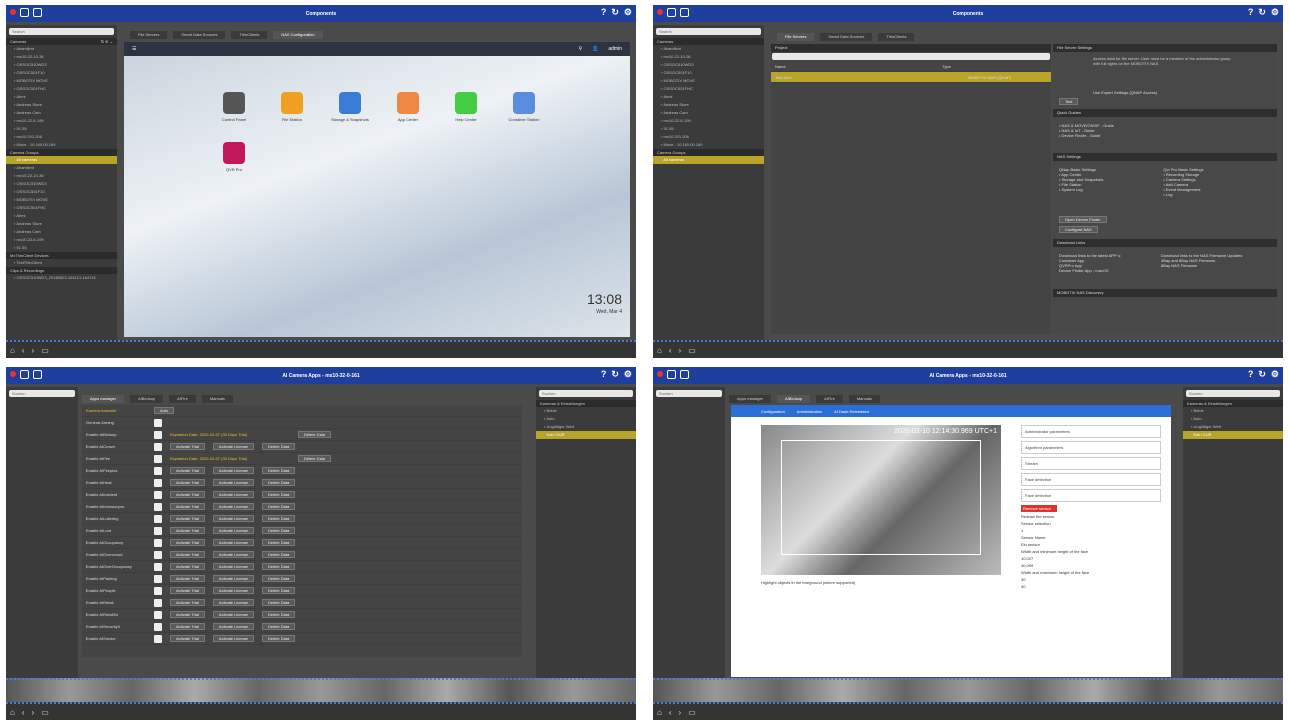  What do you see at coordinates (708, 57) in the screenshot?
I see `camera-item: mx10-22-10-36` at bounding box center [708, 57].